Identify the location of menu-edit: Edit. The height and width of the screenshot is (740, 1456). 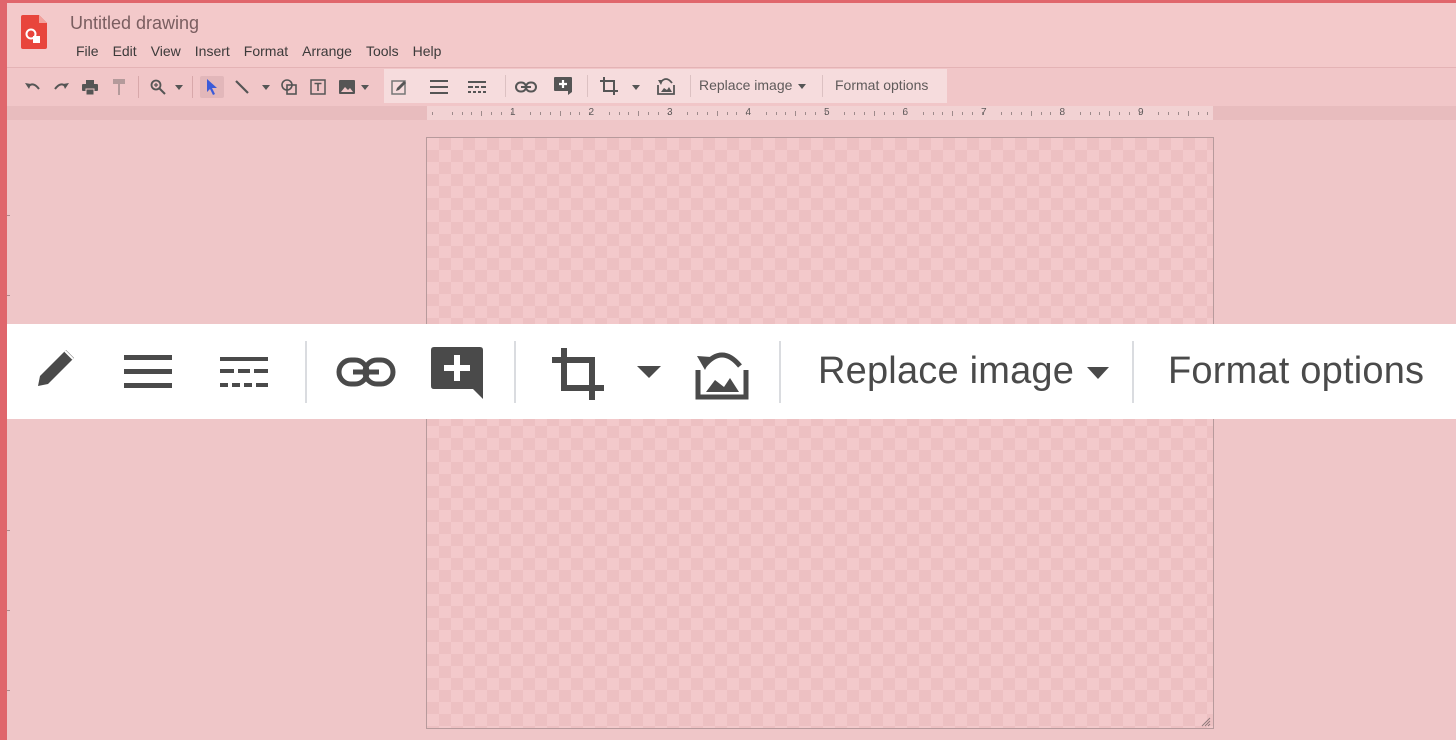
(125, 51).